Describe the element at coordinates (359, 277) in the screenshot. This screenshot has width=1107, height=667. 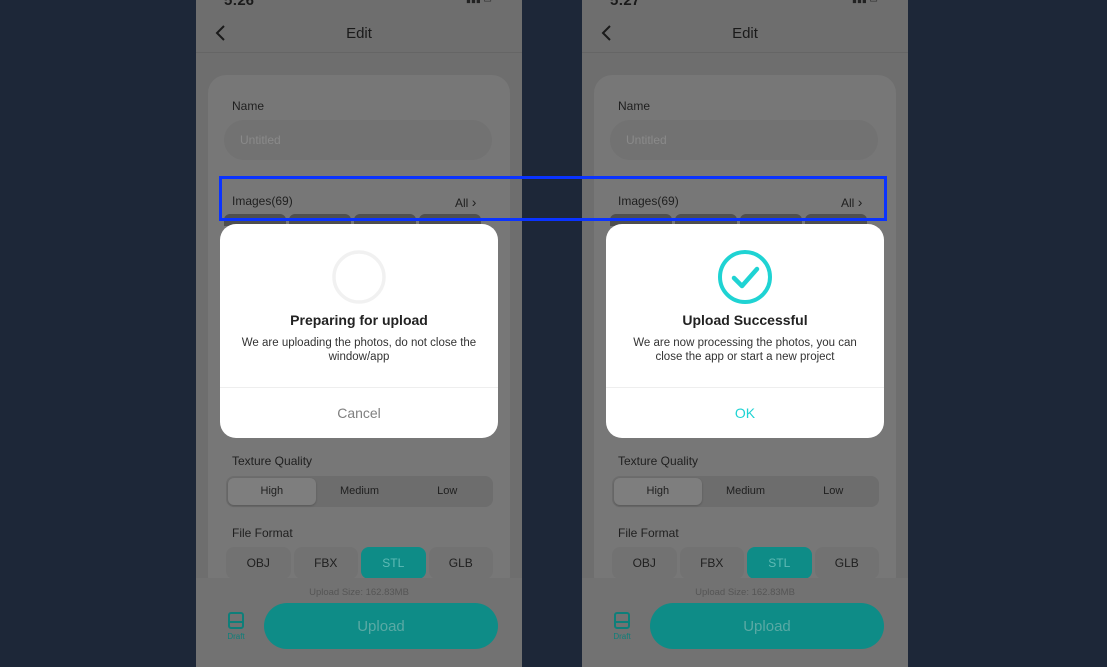
I see `loading-spinner-icon` at that location.